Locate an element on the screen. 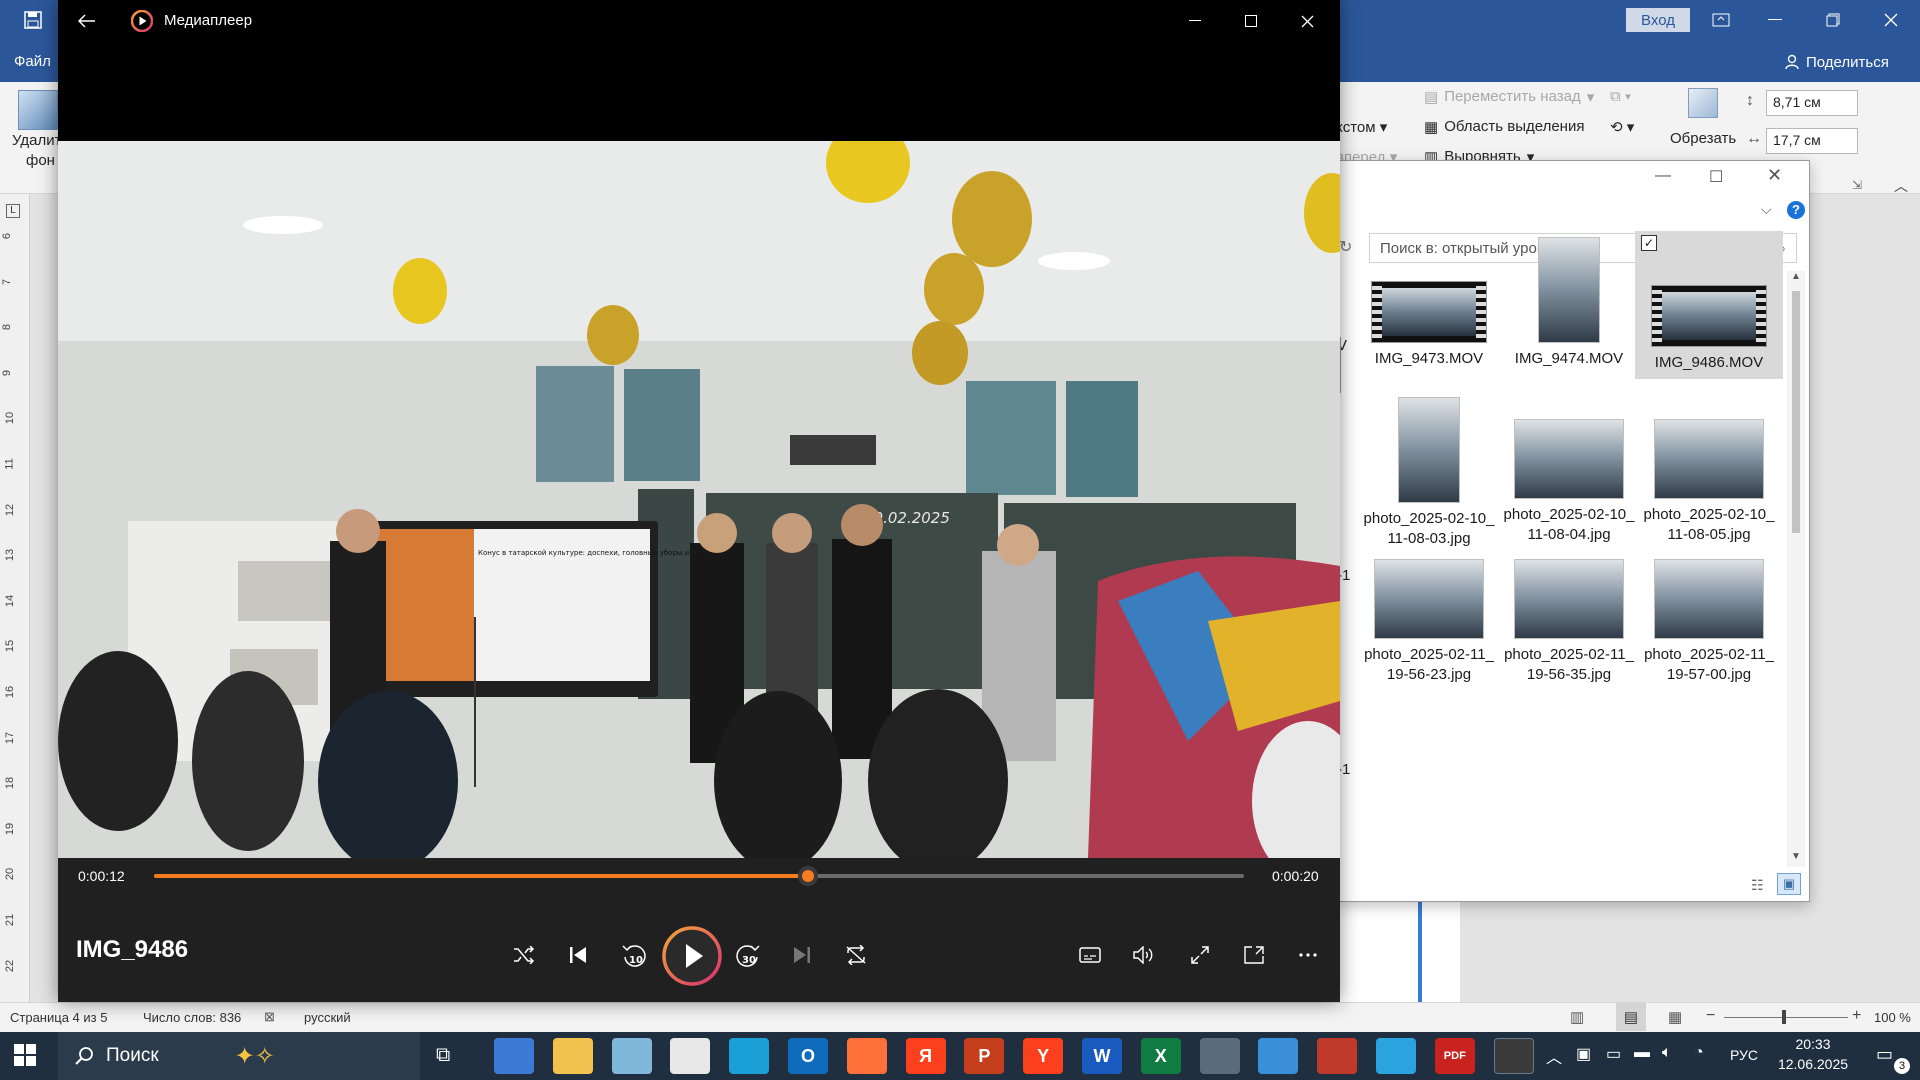 This screenshot has width=1920, height=1080. shuffle-icon is located at coordinates (524, 955).